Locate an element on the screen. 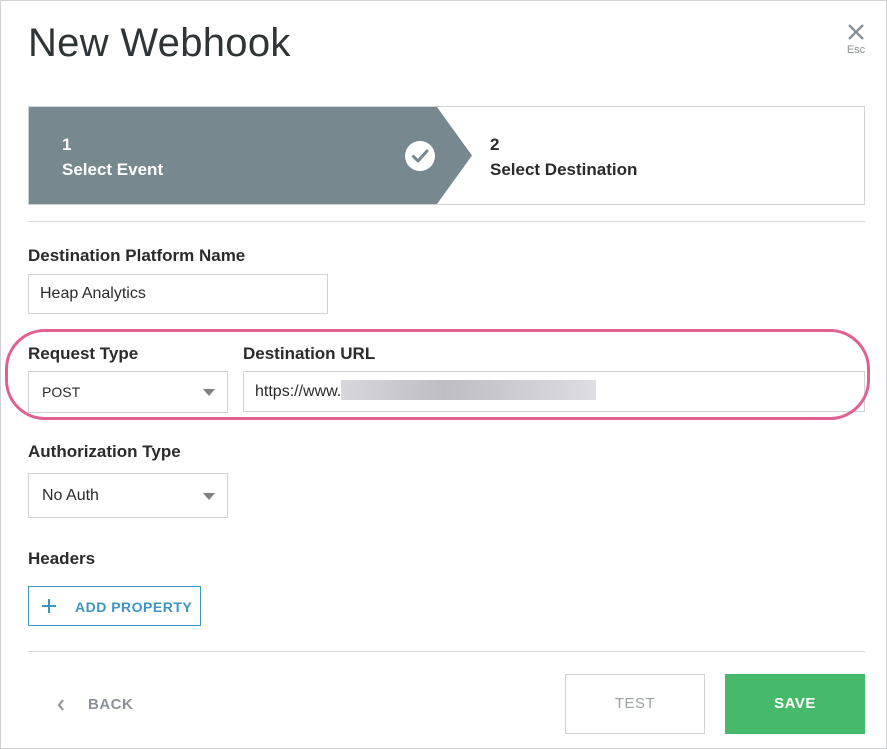 Image resolution: width=887 pixels, height=749 pixels. redacted-url is located at coordinates (469, 390).